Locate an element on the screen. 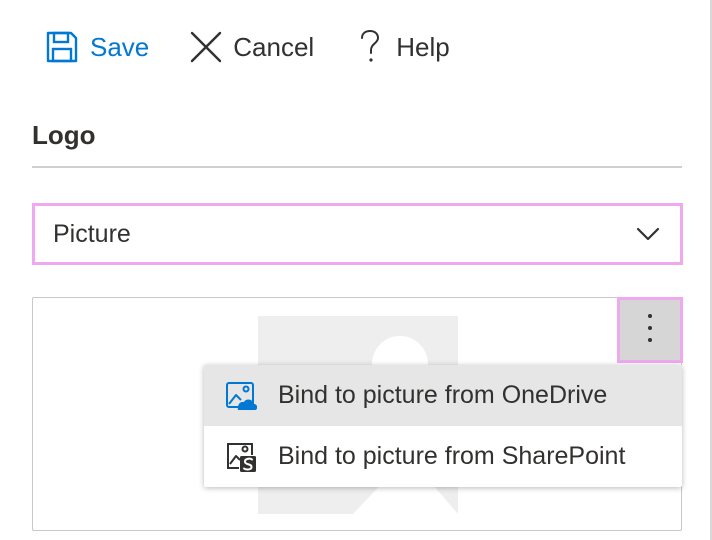 The image size is (712, 540). save-button: Save is located at coordinates (96, 47).